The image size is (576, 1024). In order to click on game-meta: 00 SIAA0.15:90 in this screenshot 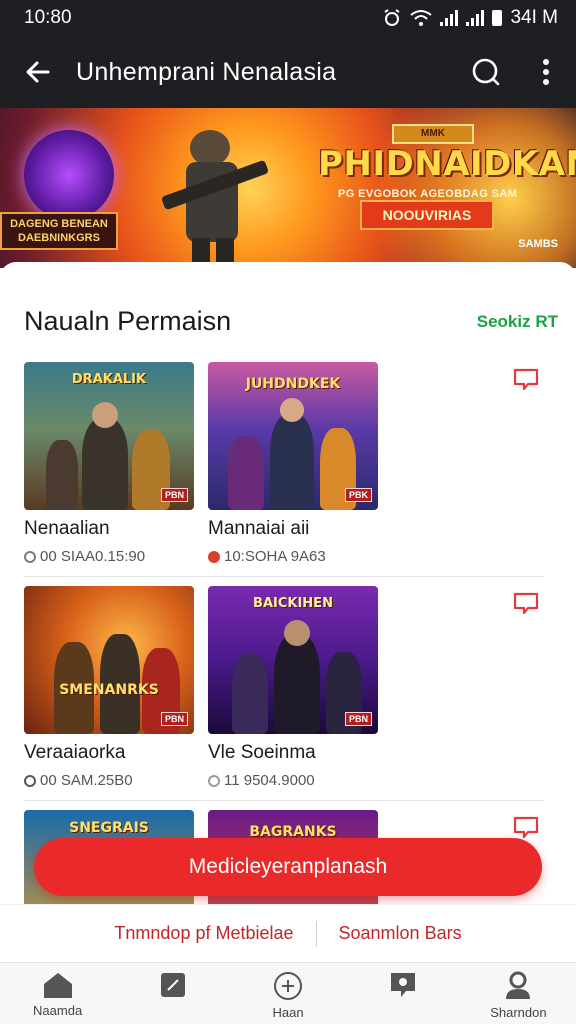, I will do `click(84, 556)`.